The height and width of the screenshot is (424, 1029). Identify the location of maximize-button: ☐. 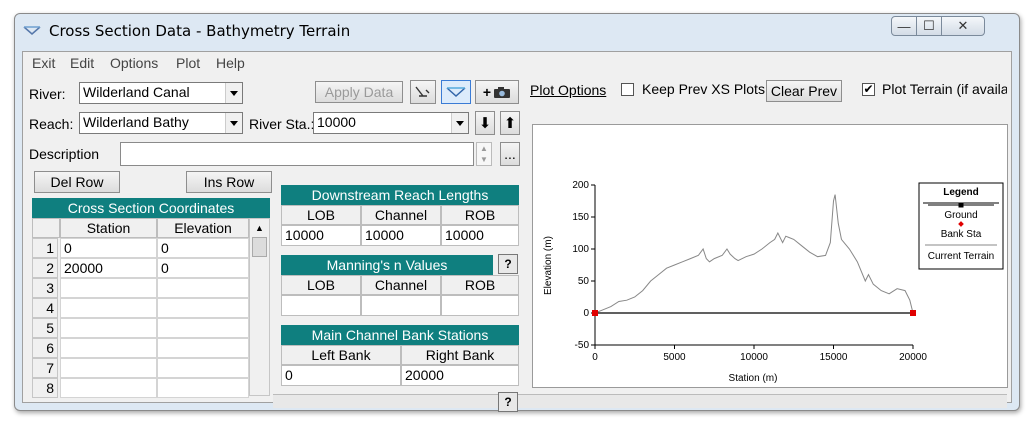
(929, 26).